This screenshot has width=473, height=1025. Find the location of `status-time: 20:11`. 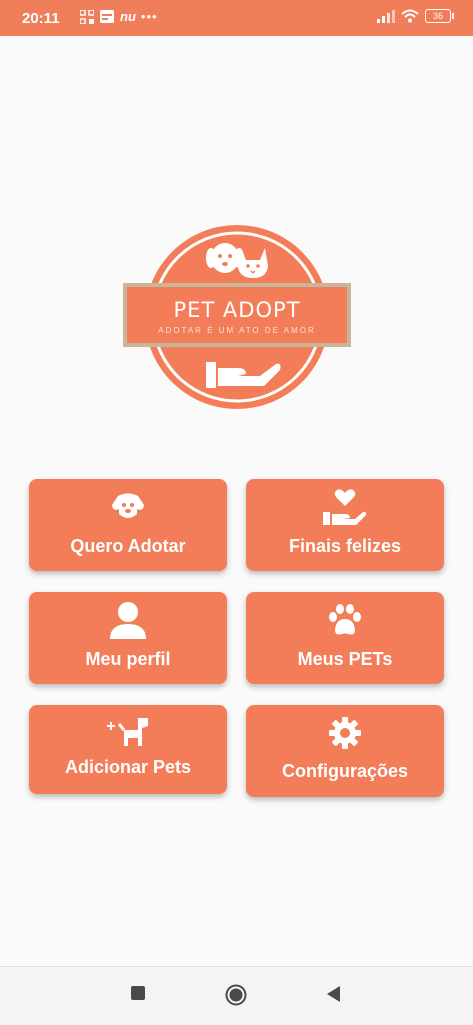

status-time: 20:11 is located at coordinates (41, 18).